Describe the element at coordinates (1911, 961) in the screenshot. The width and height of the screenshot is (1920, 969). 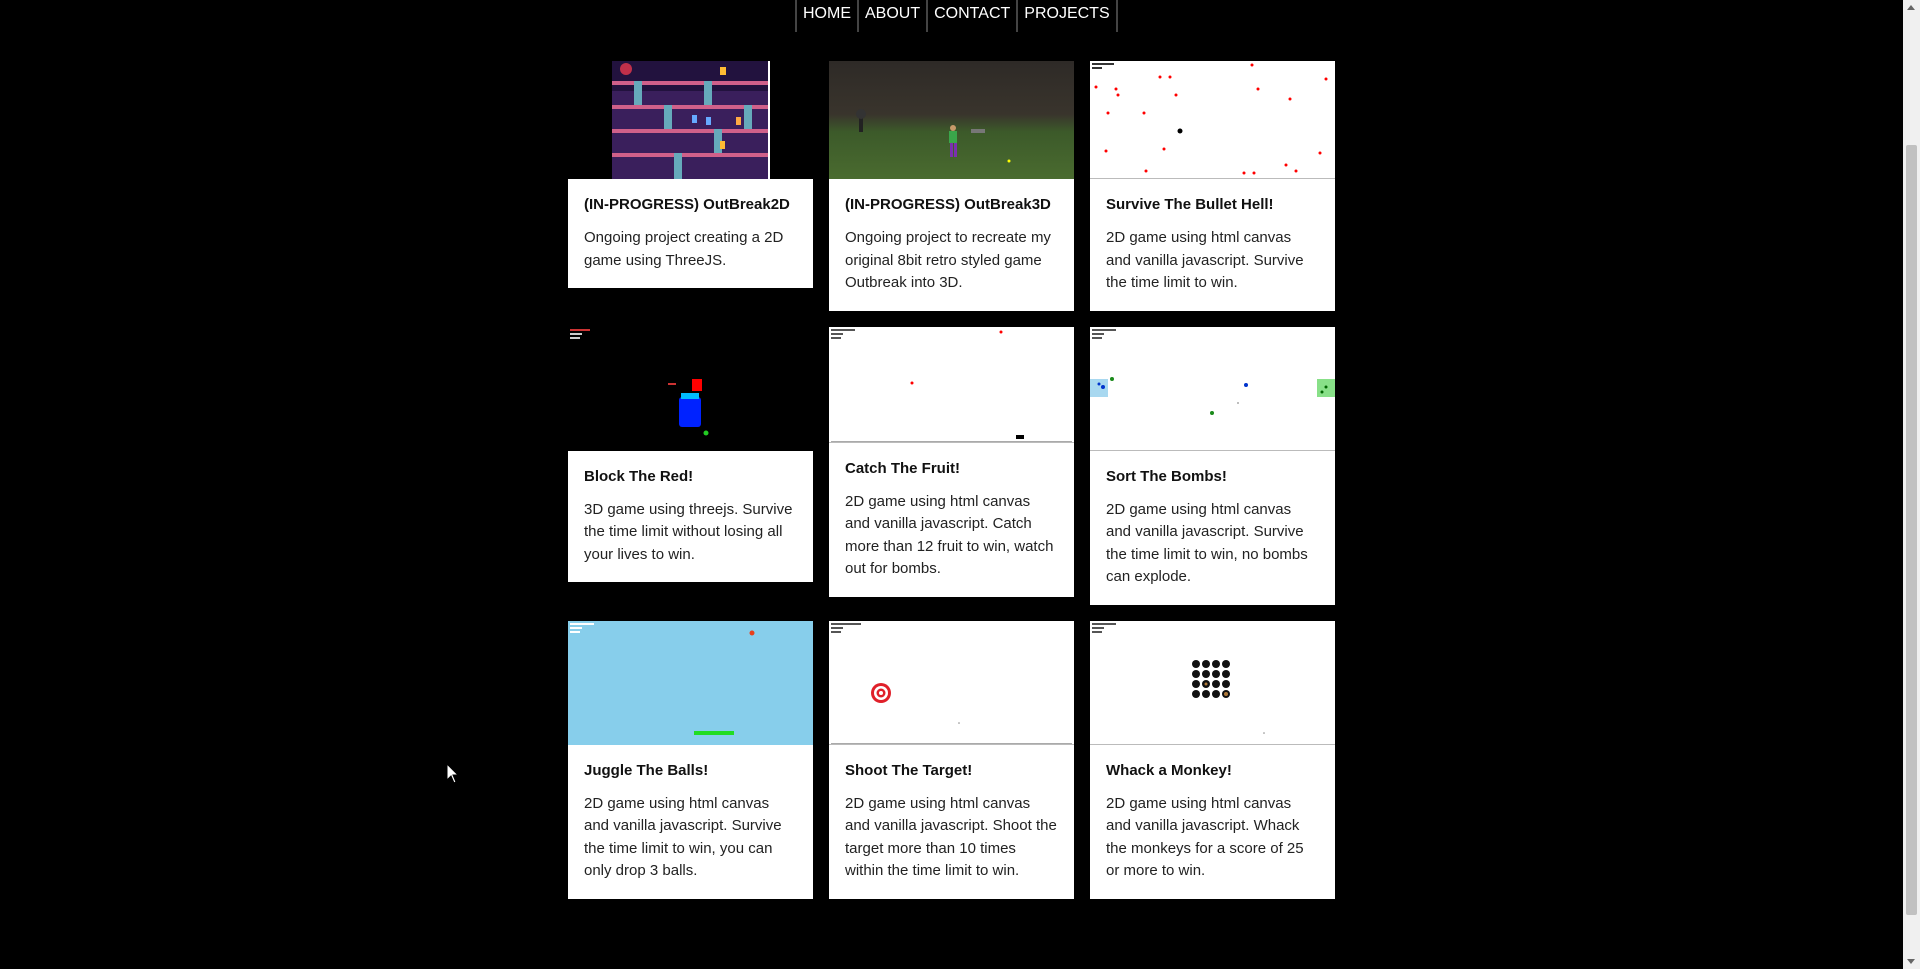
I see `scroll-down-arrow-icon` at that location.